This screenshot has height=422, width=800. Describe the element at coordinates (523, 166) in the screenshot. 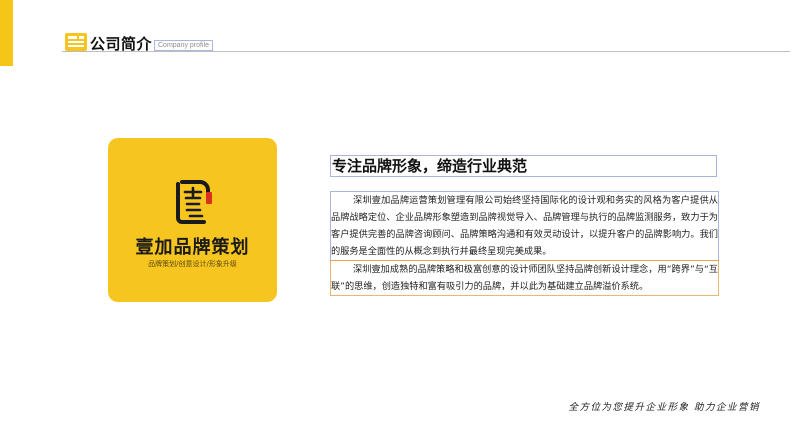

I see `section-heading: 专注品牌形象，缔造行业典范` at that location.